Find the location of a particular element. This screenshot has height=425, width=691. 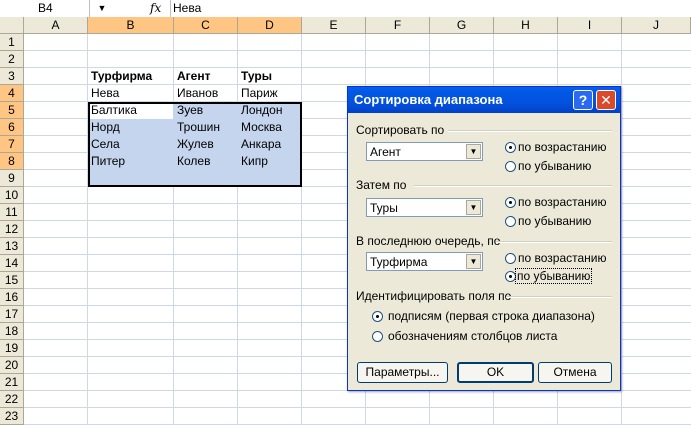

name-box: B4 is located at coordinates (45, 8).